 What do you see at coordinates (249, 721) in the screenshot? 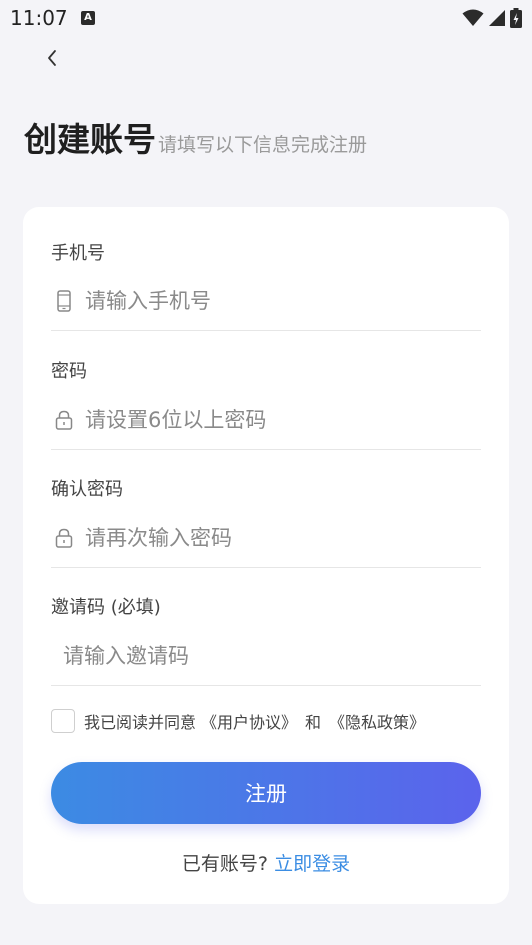
I see `terms-link: 《用户协议》` at bounding box center [249, 721].